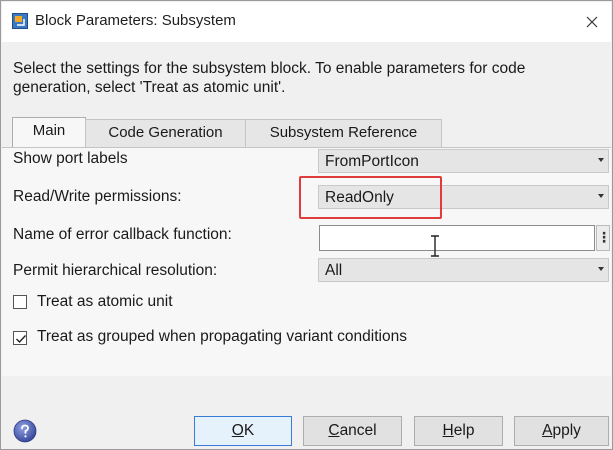  Describe the element at coordinates (115, 270) in the screenshot. I see `hierarchical-resolution-label: Permit hierarchical resolution:` at that location.